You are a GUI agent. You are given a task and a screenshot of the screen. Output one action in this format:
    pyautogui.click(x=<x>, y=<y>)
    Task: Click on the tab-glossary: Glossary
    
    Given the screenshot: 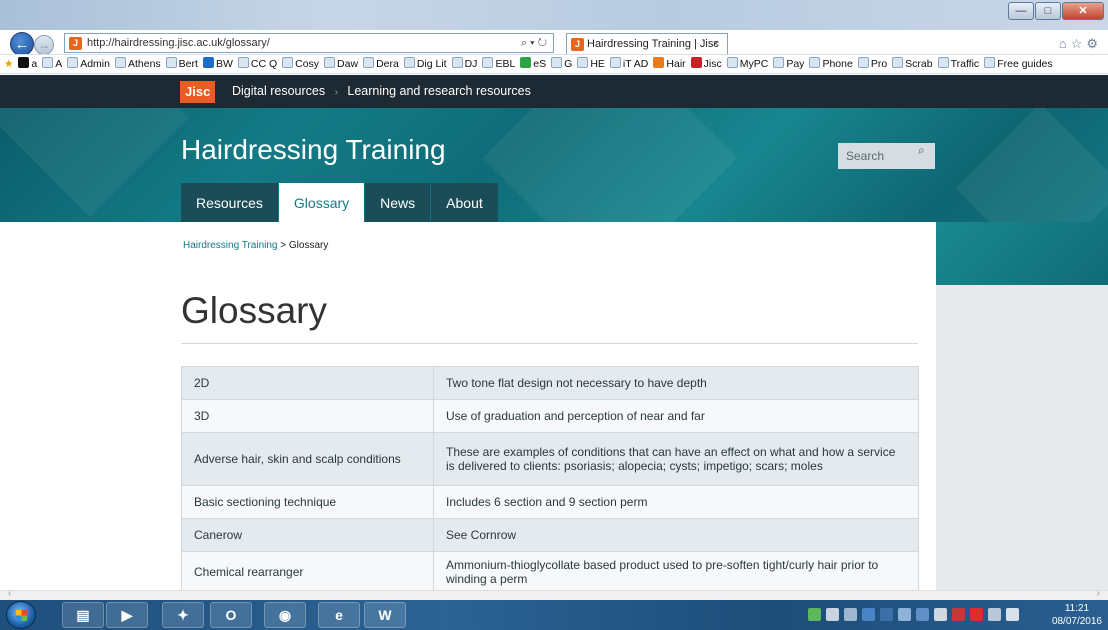 What is the action you would take?
    pyautogui.click(x=321, y=202)
    